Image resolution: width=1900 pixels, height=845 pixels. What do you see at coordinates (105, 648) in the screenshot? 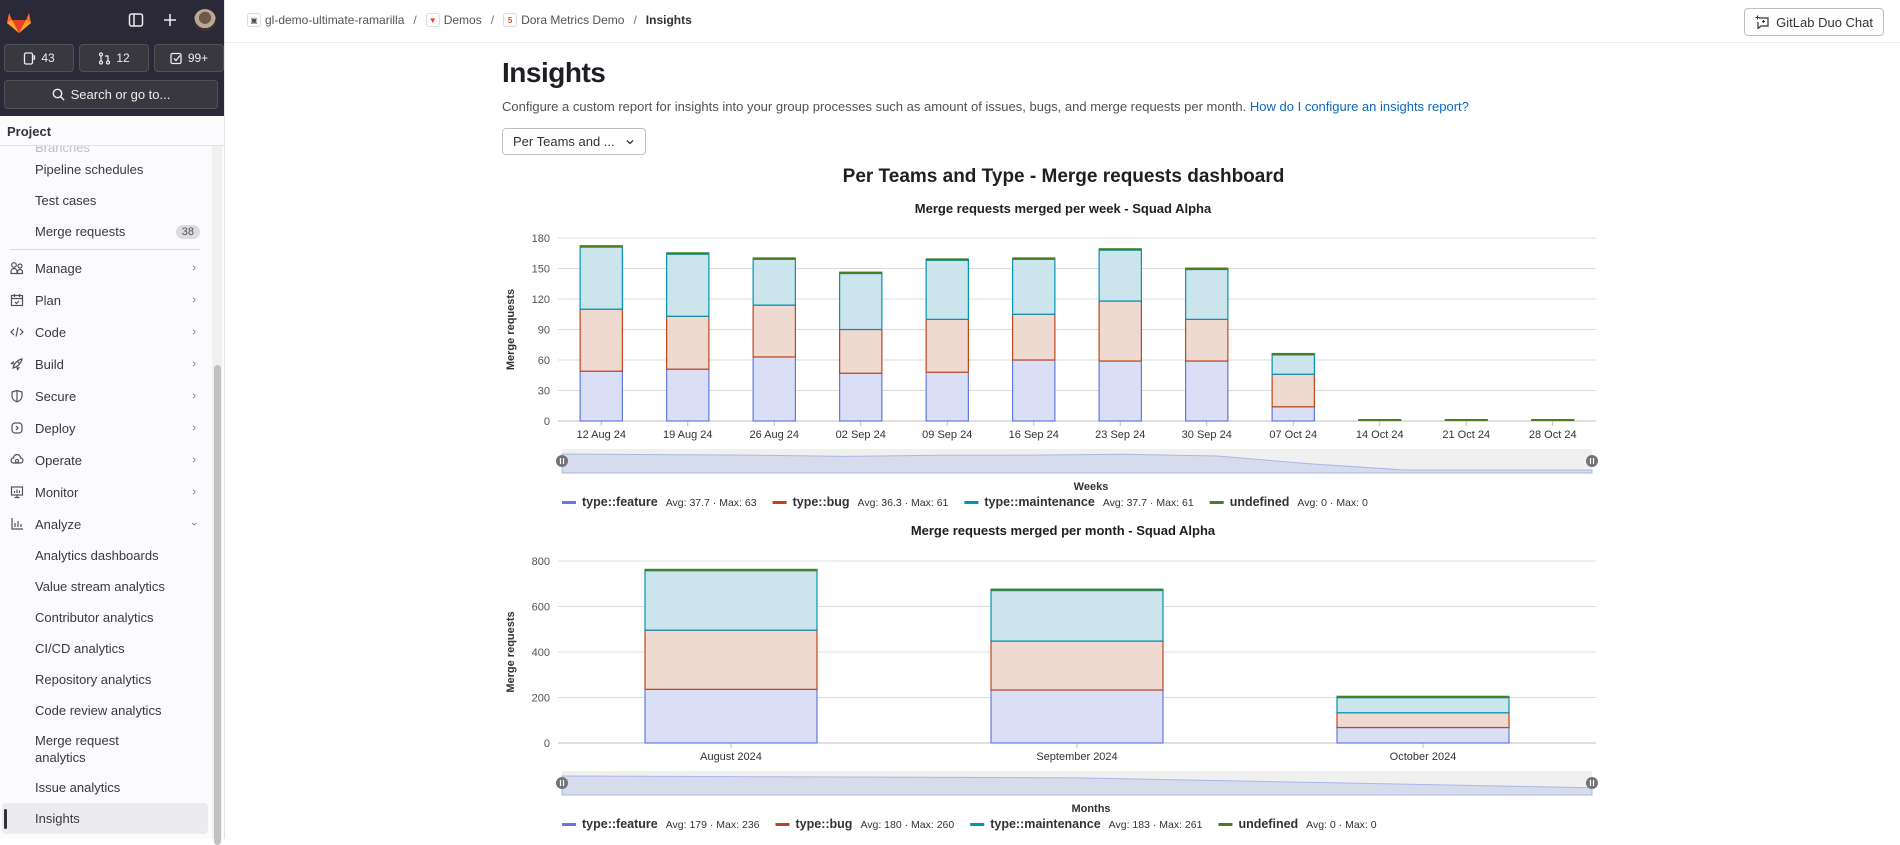
I see `sidebar-item-cicd-analytics: CI/CD analytics` at bounding box center [105, 648].